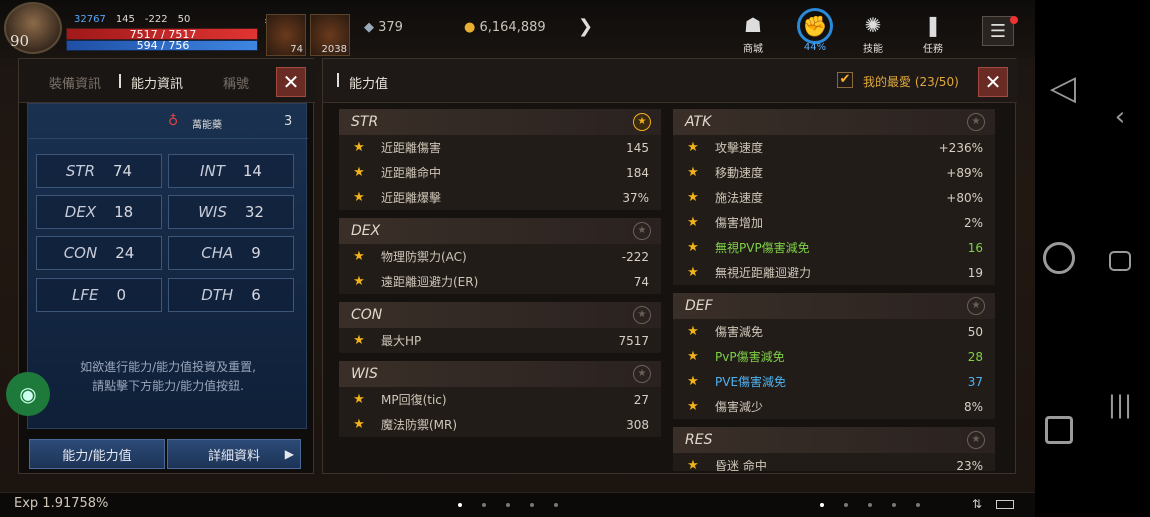 This screenshot has height=517, width=1150. Describe the element at coordinates (28, 394) in the screenshot. I see `wifi-icon: ◉` at that location.